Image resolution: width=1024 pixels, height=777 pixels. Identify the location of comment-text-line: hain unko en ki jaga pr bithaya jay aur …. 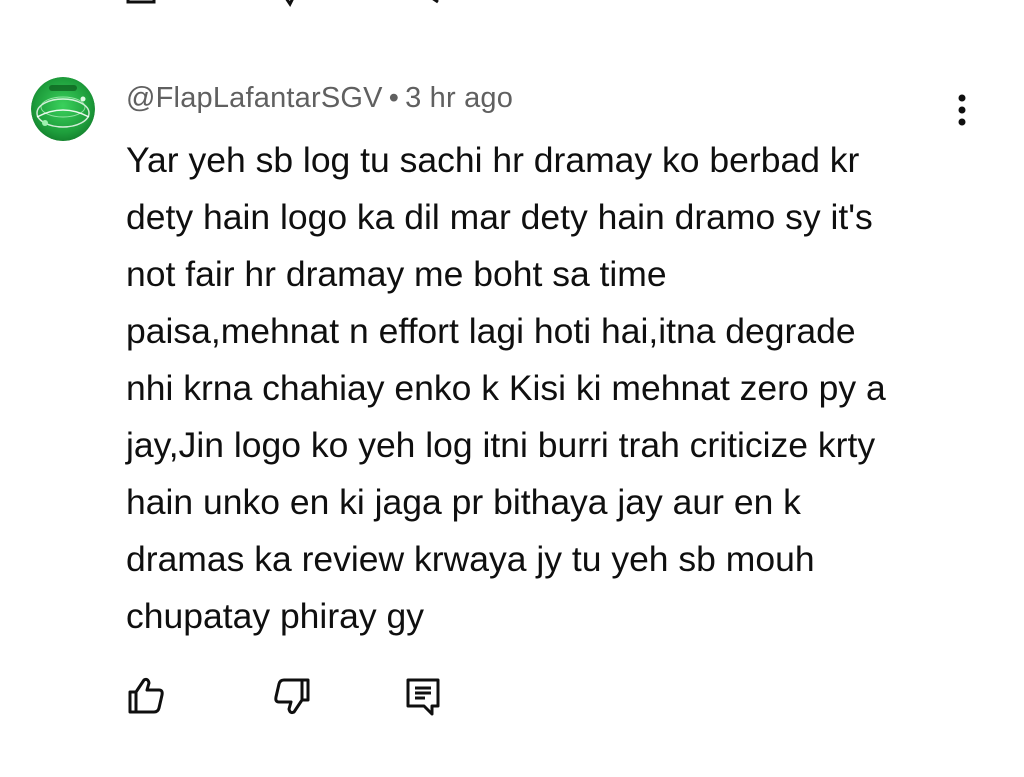
(463, 502).